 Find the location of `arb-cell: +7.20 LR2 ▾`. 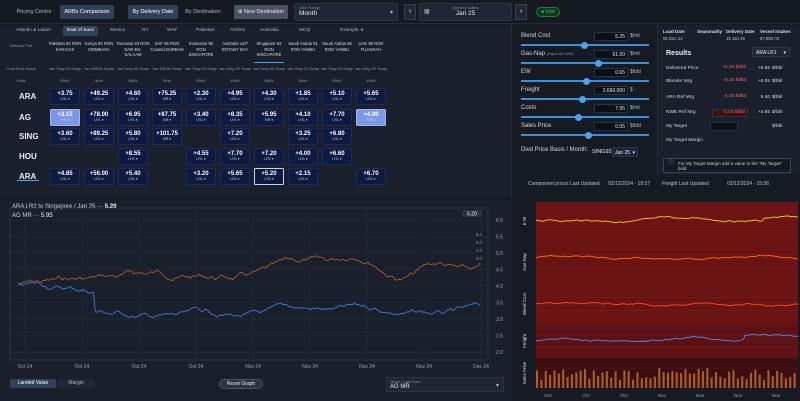

arb-cell: +7.20 LR2 ▾ is located at coordinates (269, 156).